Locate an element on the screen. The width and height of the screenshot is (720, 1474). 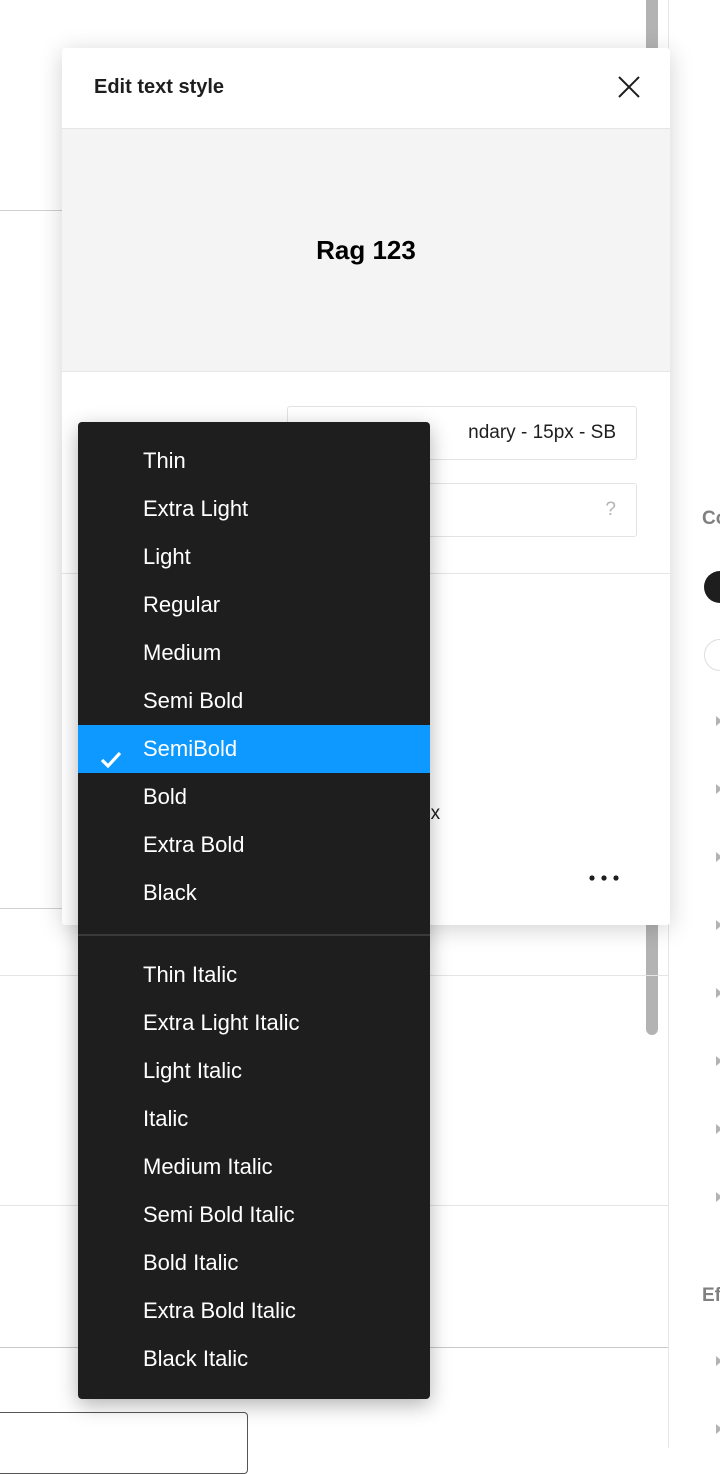
menu-item-label: Medium is located at coordinates (182, 652).